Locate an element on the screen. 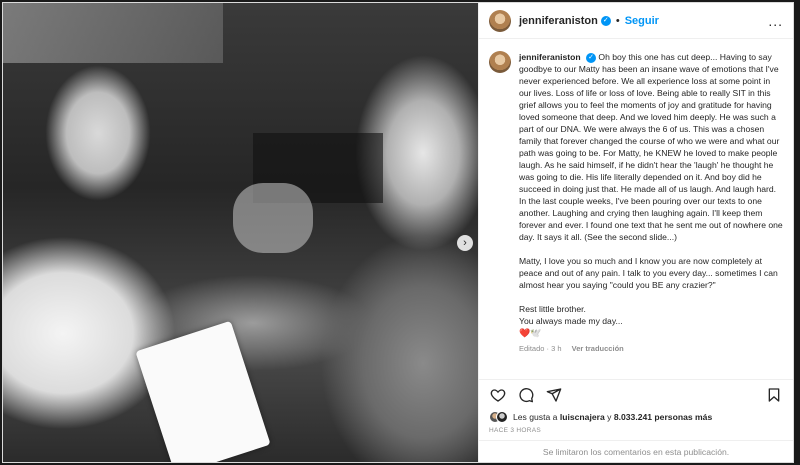 Image resolution: width=800 pixels, height=465 pixels. bookmark-icon is located at coordinates (774, 394).